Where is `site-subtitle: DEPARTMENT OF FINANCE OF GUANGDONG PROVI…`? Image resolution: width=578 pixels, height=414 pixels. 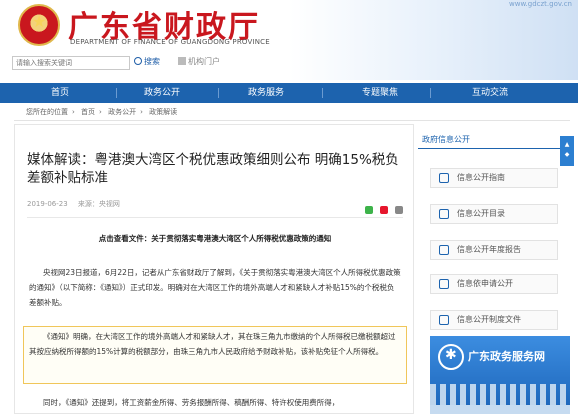 site-subtitle: DEPARTMENT OF FINANCE OF GUANGDONG PROVI… is located at coordinates (170, 42).